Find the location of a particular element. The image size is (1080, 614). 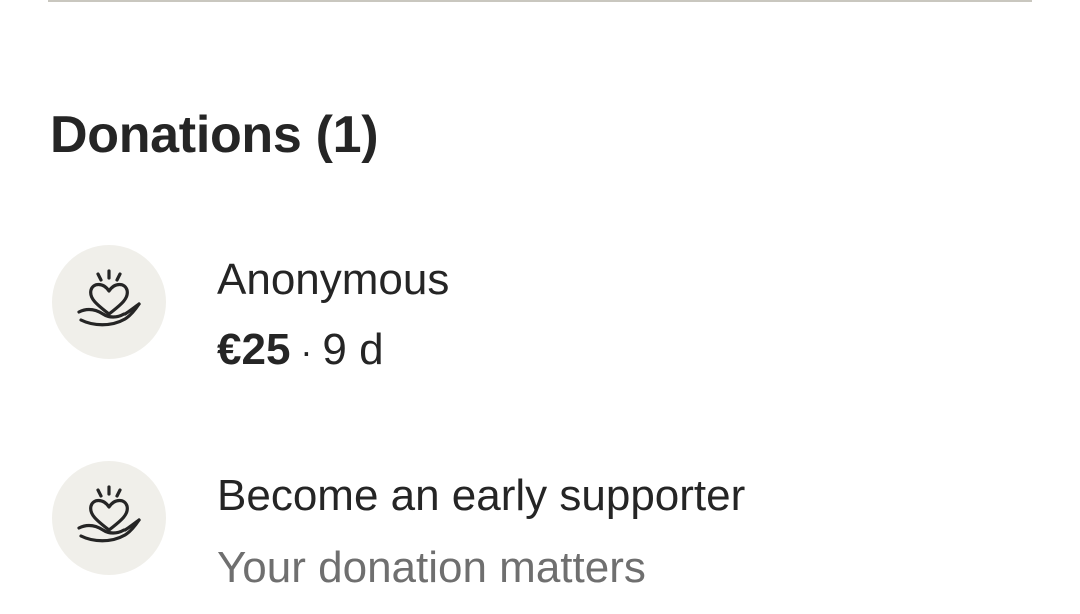

donation-meta: €25 · 9 d is located at coordinates (300, 351).